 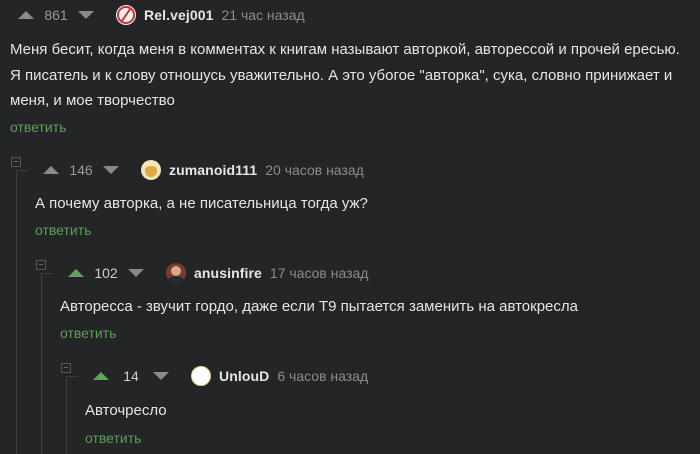 What do you see at coordinates (244, 376) in the screenshot?
I see `username: UnlouD` at bounding box center [244, 376].